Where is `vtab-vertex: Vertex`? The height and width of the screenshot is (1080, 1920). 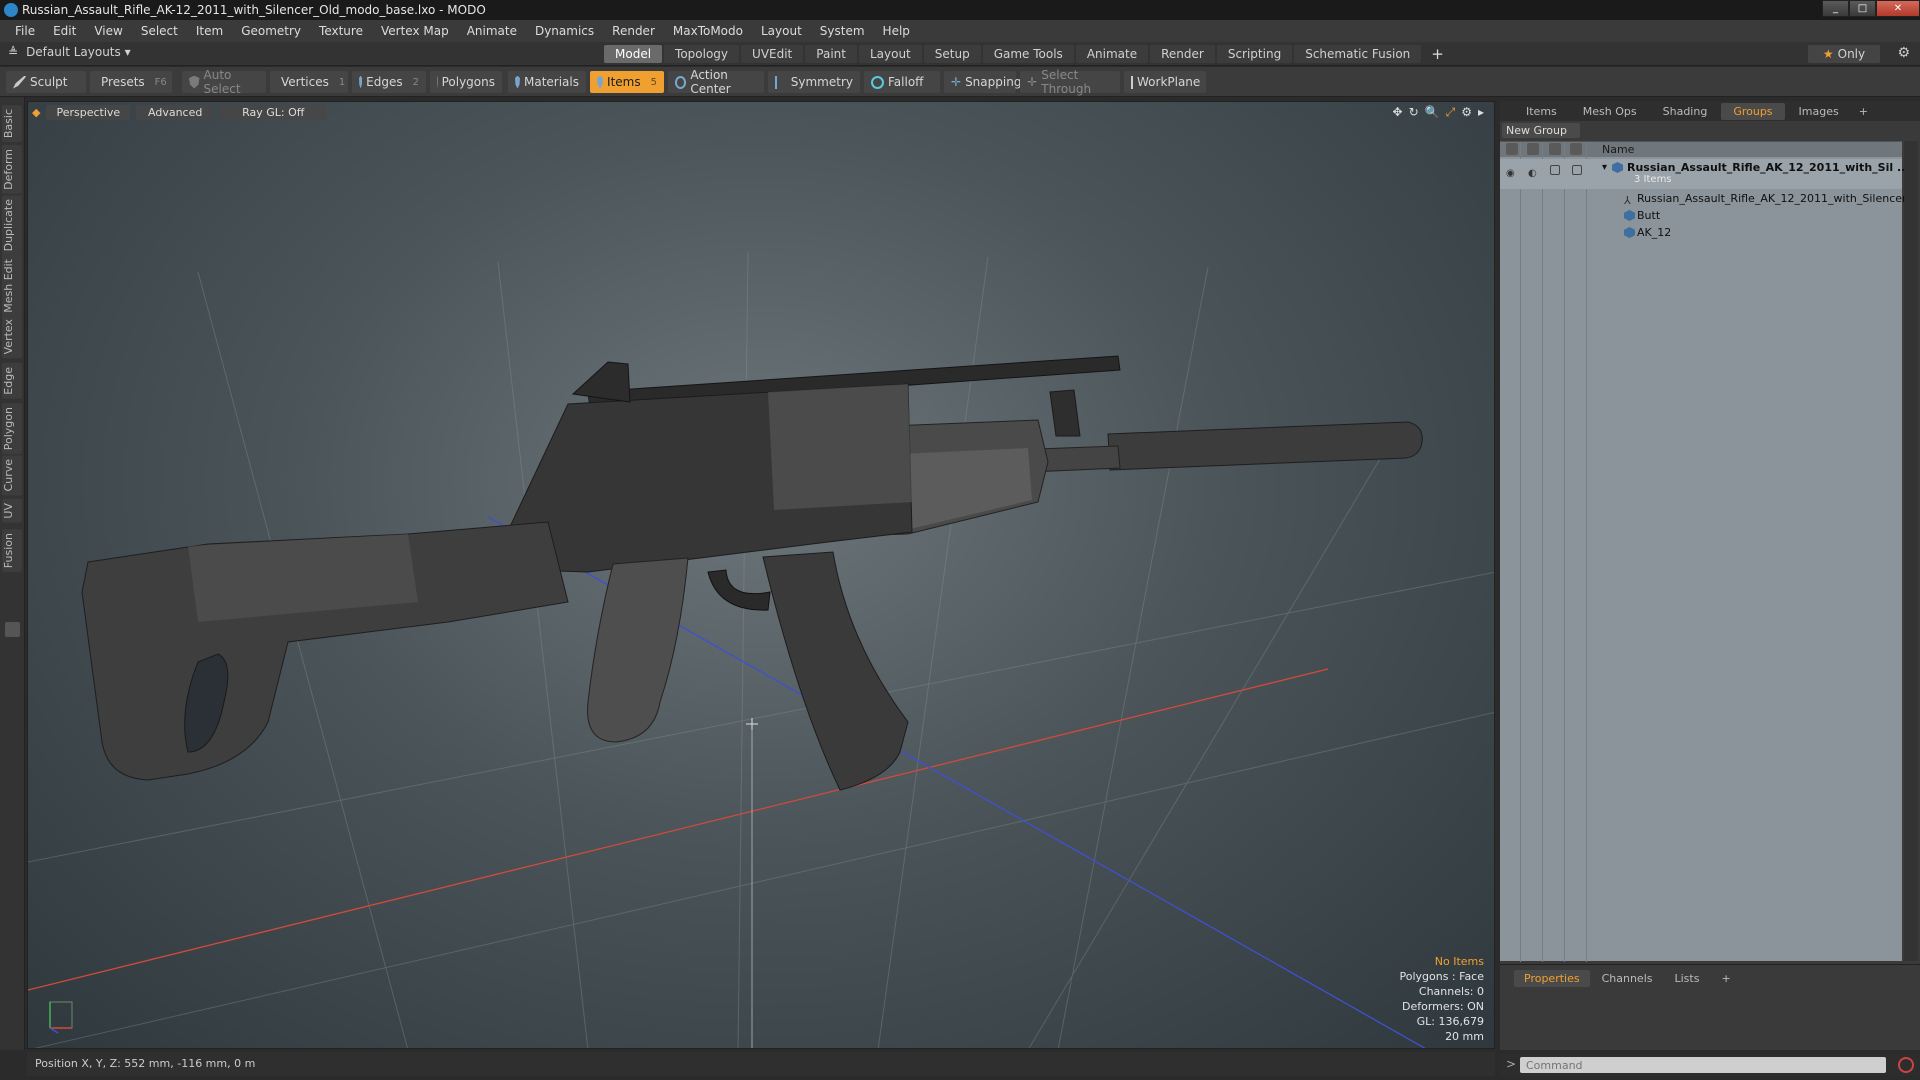 vtab-vertex: Vertex is located at coordinates (12, 337).